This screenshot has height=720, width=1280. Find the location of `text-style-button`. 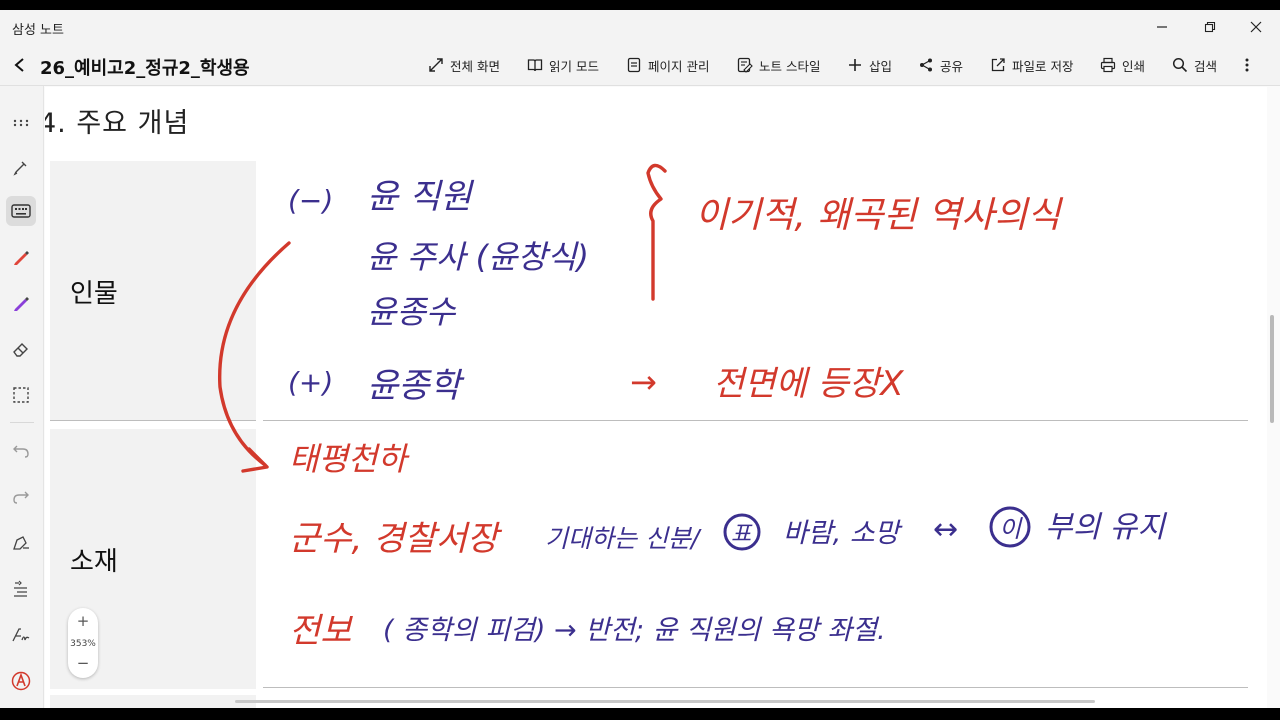

text-style-button is located at coordinates (21, 681).